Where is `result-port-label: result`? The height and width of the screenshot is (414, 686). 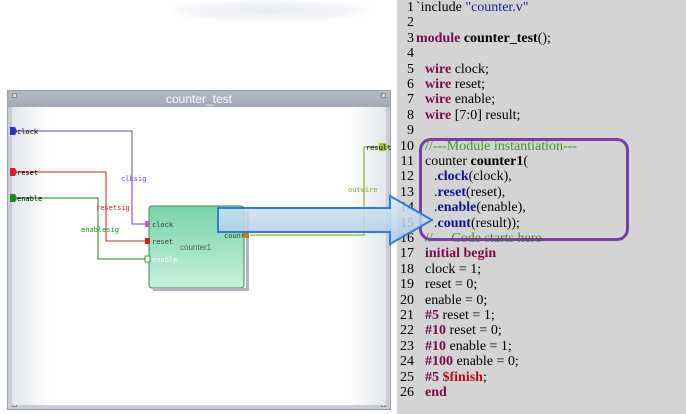
result-port-label: result is located at coordinates (378, 148).